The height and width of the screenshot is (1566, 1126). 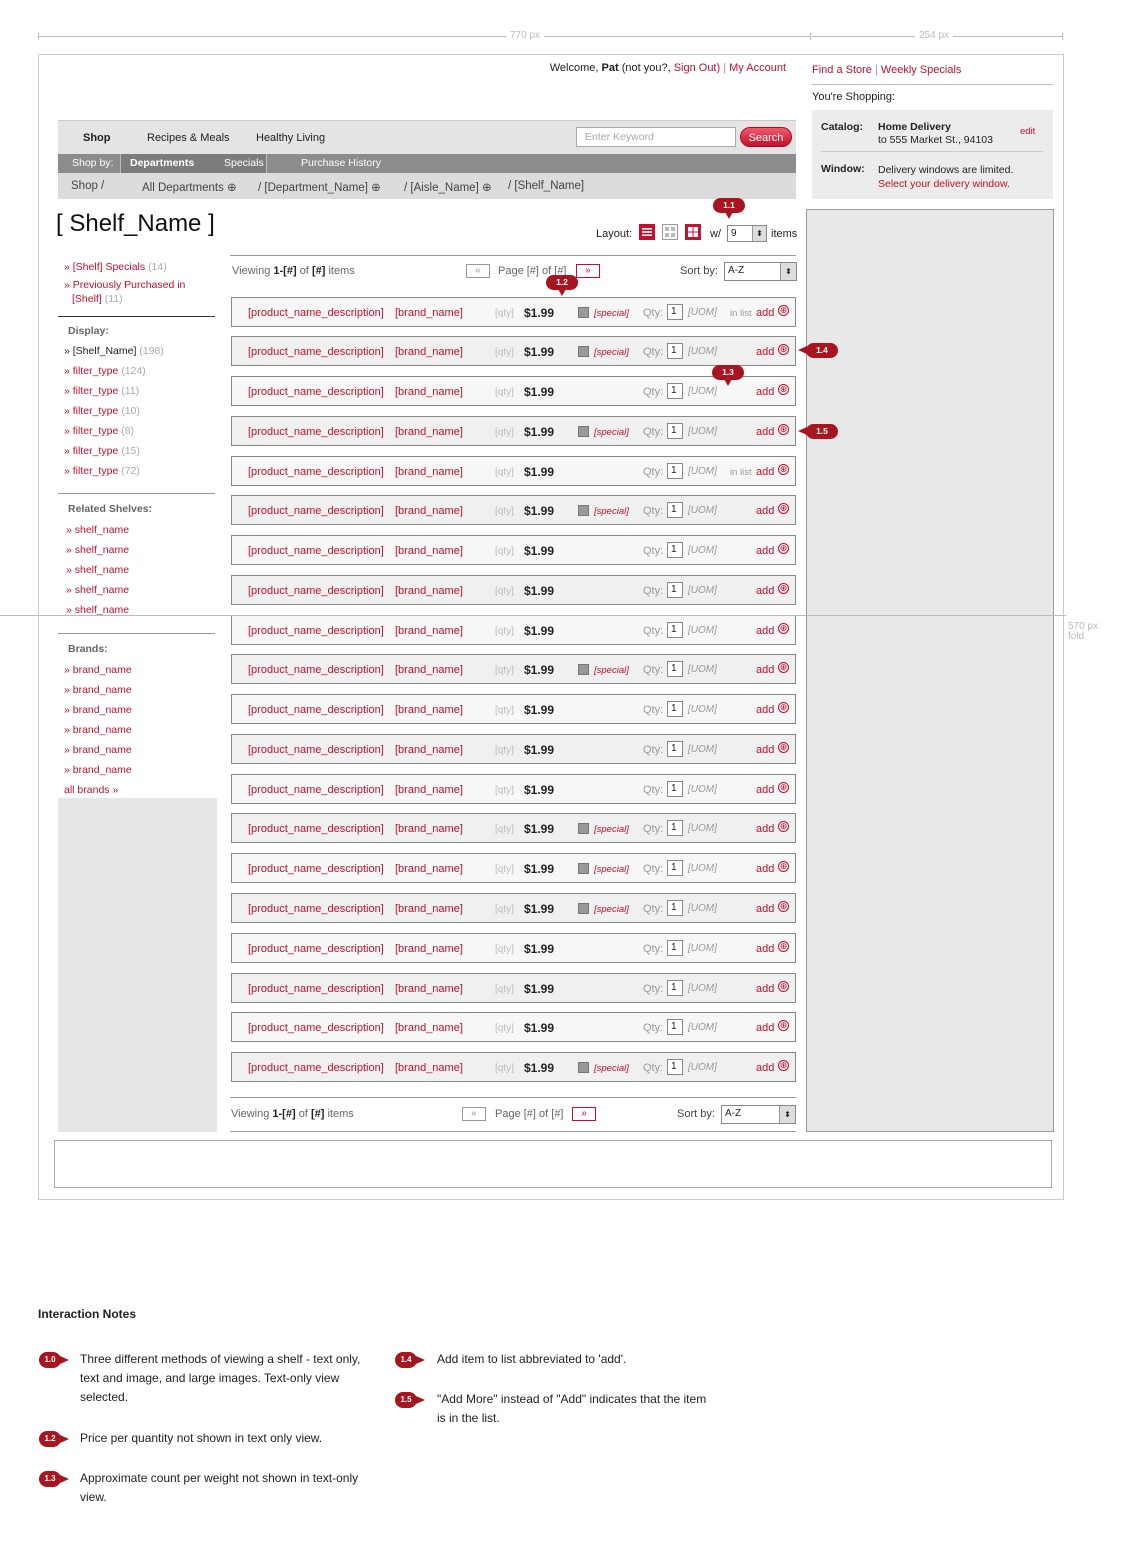 I want to click on breadcrumb-all-departments: All Departments ⊕, so click(x=189, y=187).